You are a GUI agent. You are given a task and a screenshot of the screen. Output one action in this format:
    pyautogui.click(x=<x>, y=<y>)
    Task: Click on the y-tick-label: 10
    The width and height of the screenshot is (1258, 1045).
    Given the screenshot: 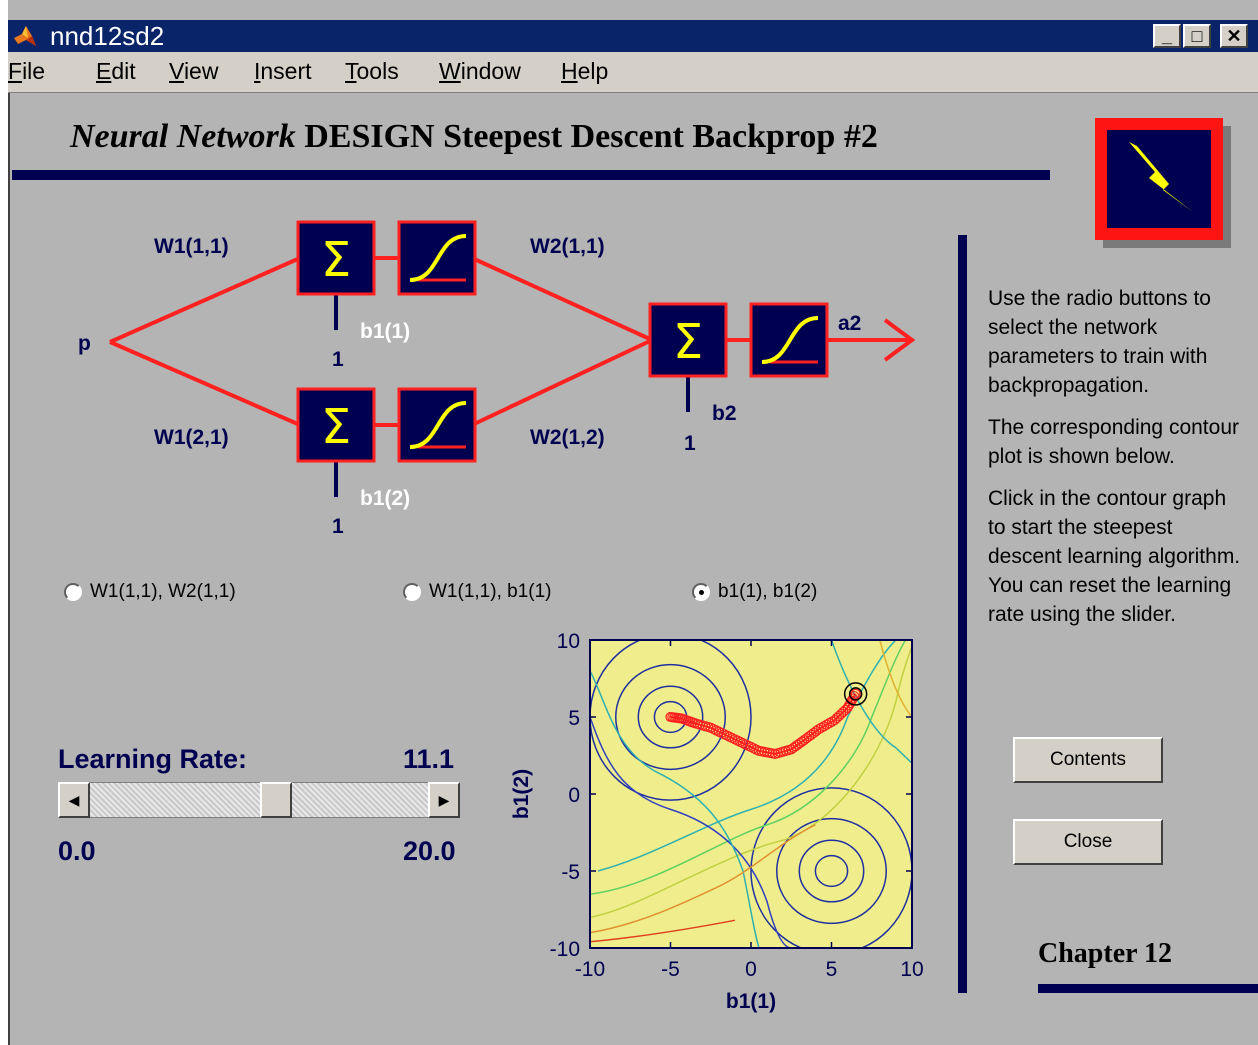 What is the action you would take?
    pyautogui.click(x=568, y=641)
    